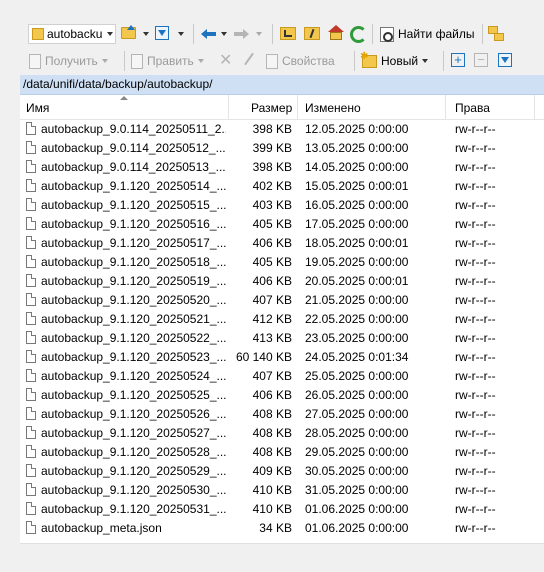  What do you see at coordinates (357, 509) in the screenshot?
I see `file-modified: 01.06.2025 0:00:00` at bounding box center [357, 509].